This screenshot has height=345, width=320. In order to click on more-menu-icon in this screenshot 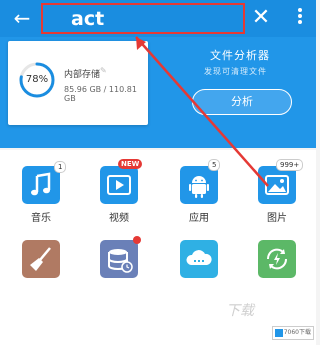, I will do `click(300, 18)`.